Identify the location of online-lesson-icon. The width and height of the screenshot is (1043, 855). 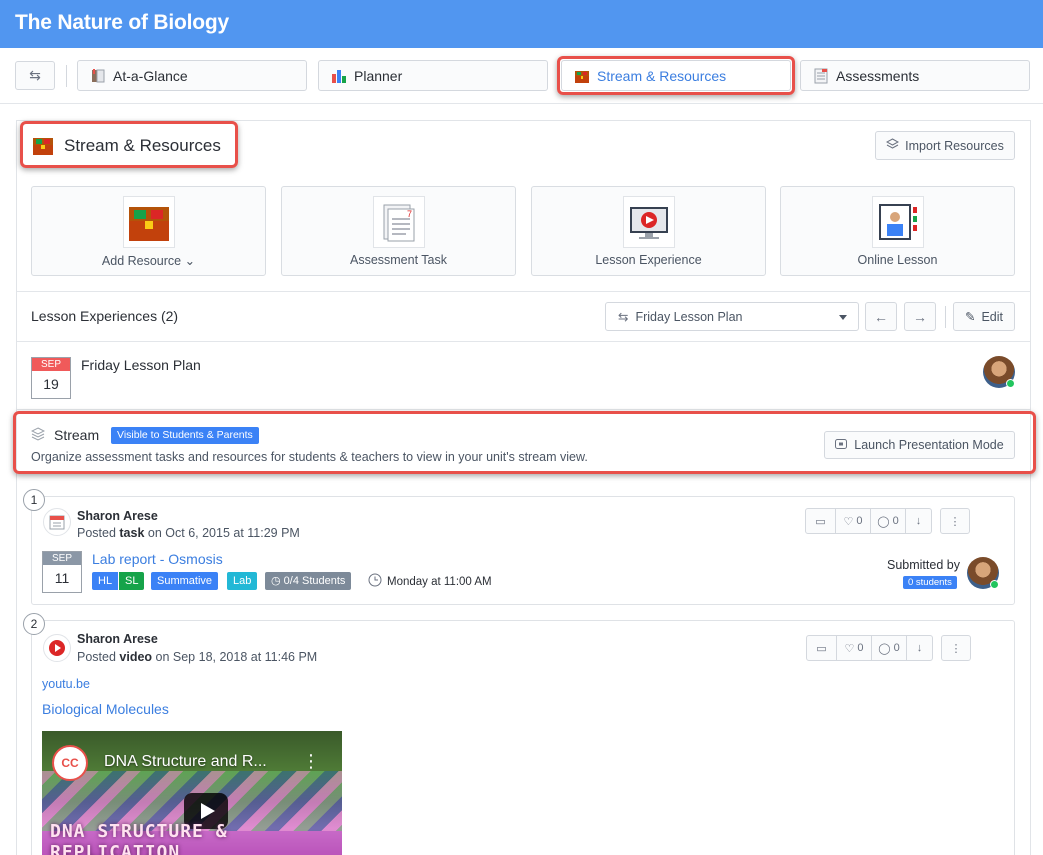
(897, 222).